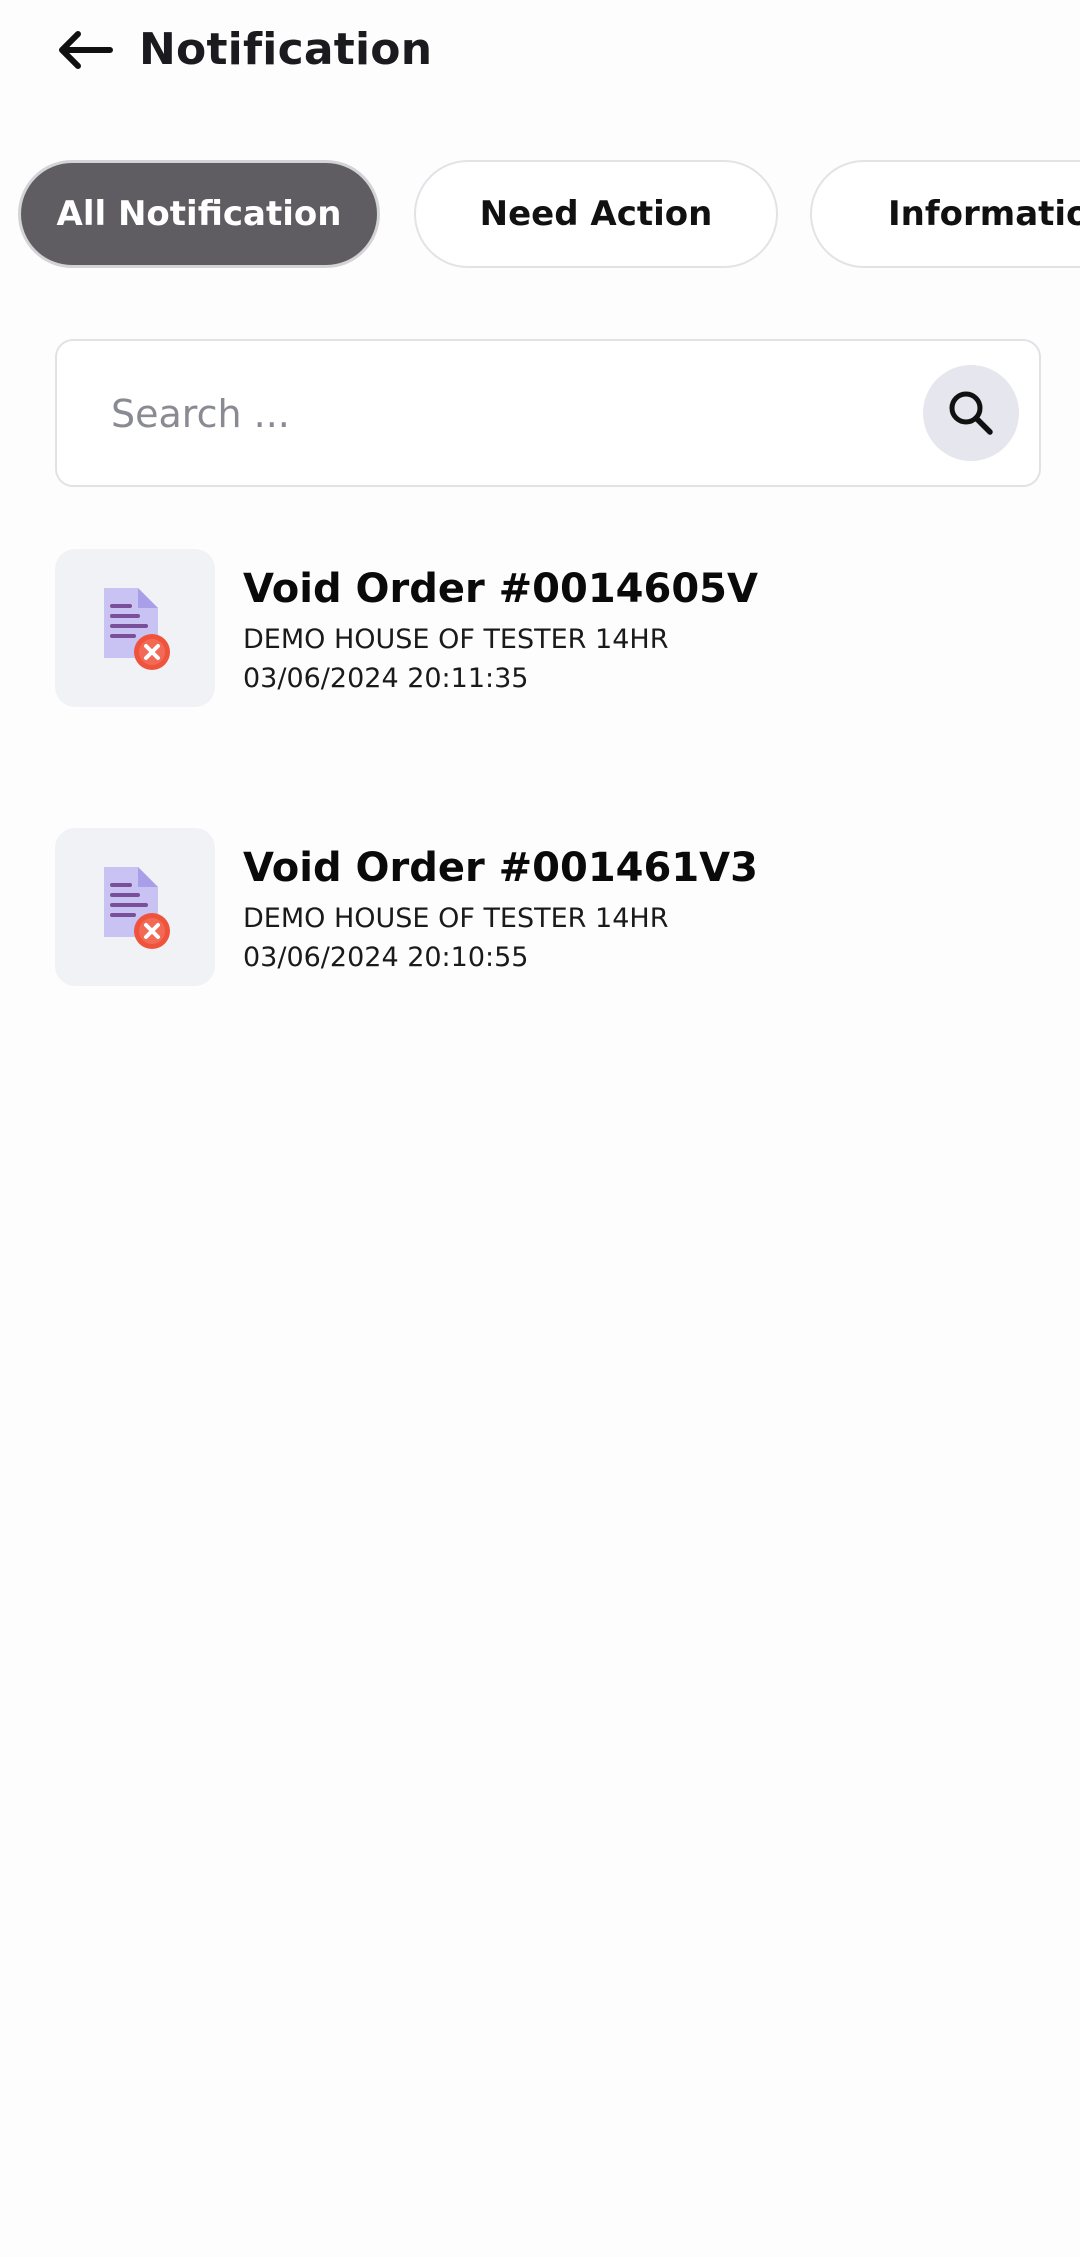  What do you see at coordinates (500, 868) in the screenshot?
I see `notification-title: Void Order #001461V3` at bounding box center [500, 868].